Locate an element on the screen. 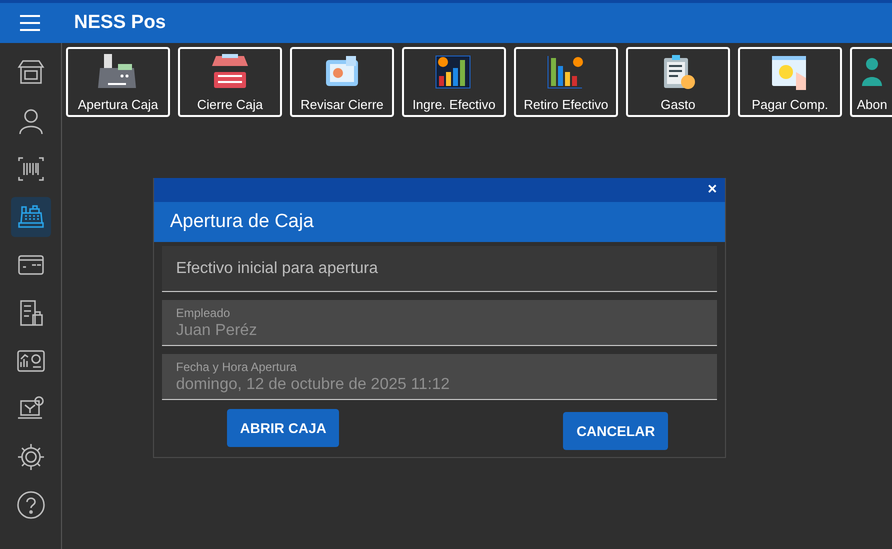 This screenshot has height=549, width=892. open-register-button: ABRIR CAJA is located at coordinates (283, 428).